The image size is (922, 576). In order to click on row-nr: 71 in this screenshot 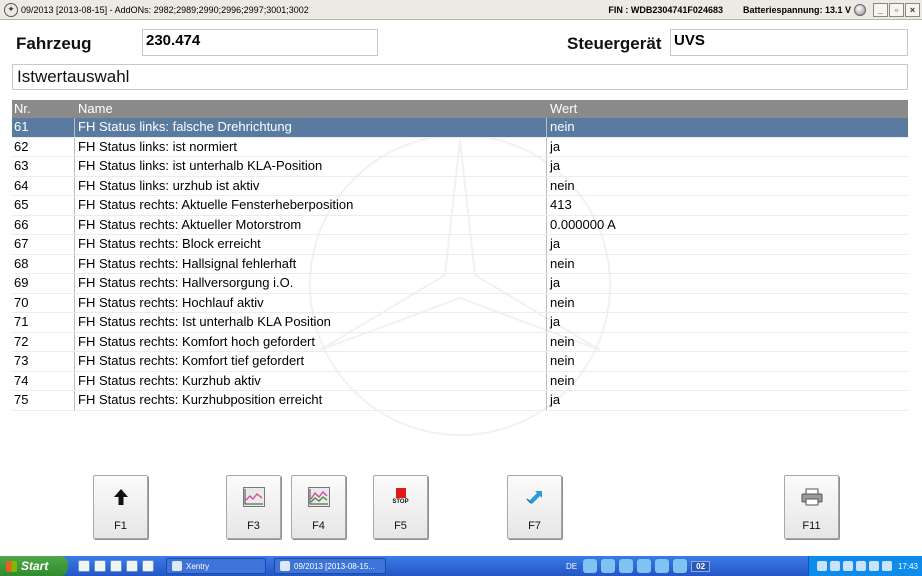, I will do `click(43, 322)`.